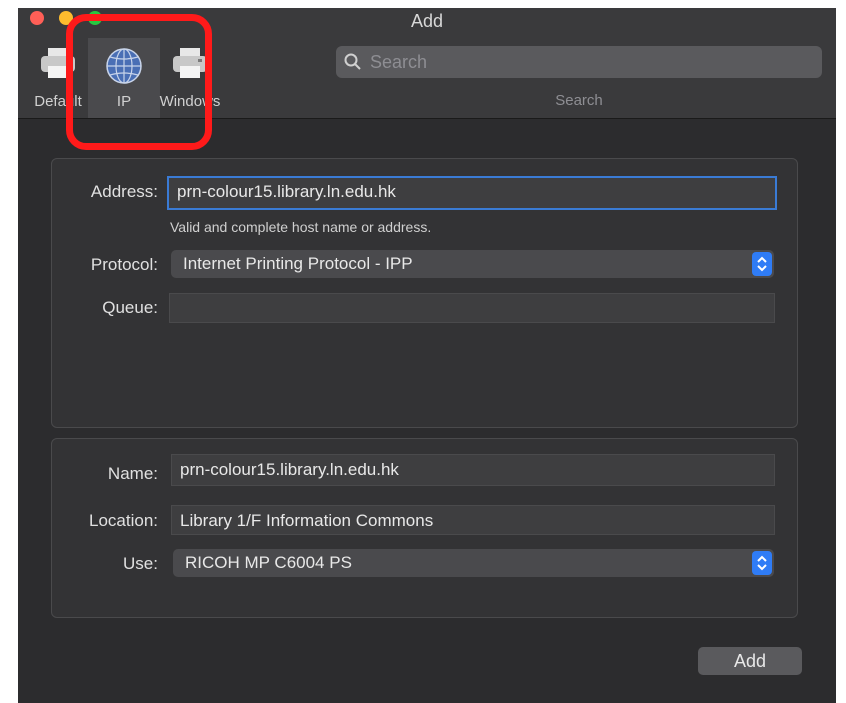  I want to click on location-label: Location:, so click(123, 520).